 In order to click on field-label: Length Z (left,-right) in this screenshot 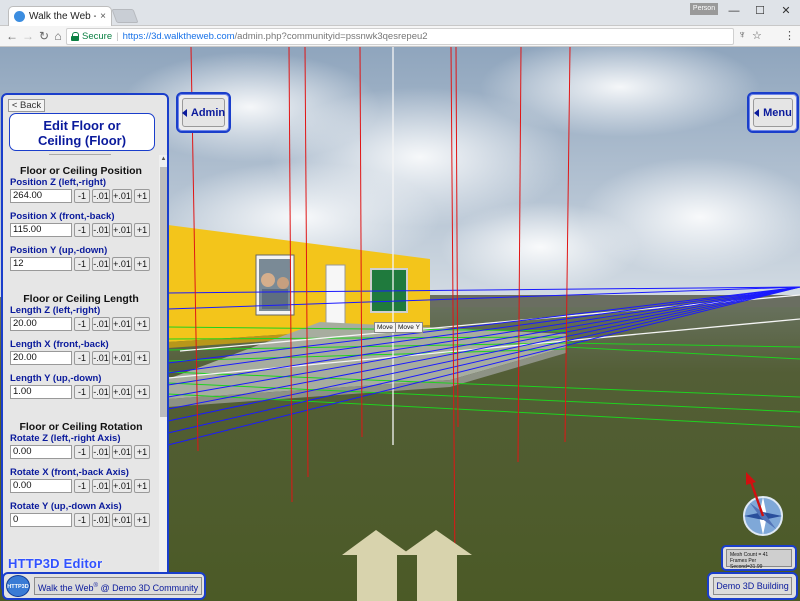, I will do `click(55, 310)`.